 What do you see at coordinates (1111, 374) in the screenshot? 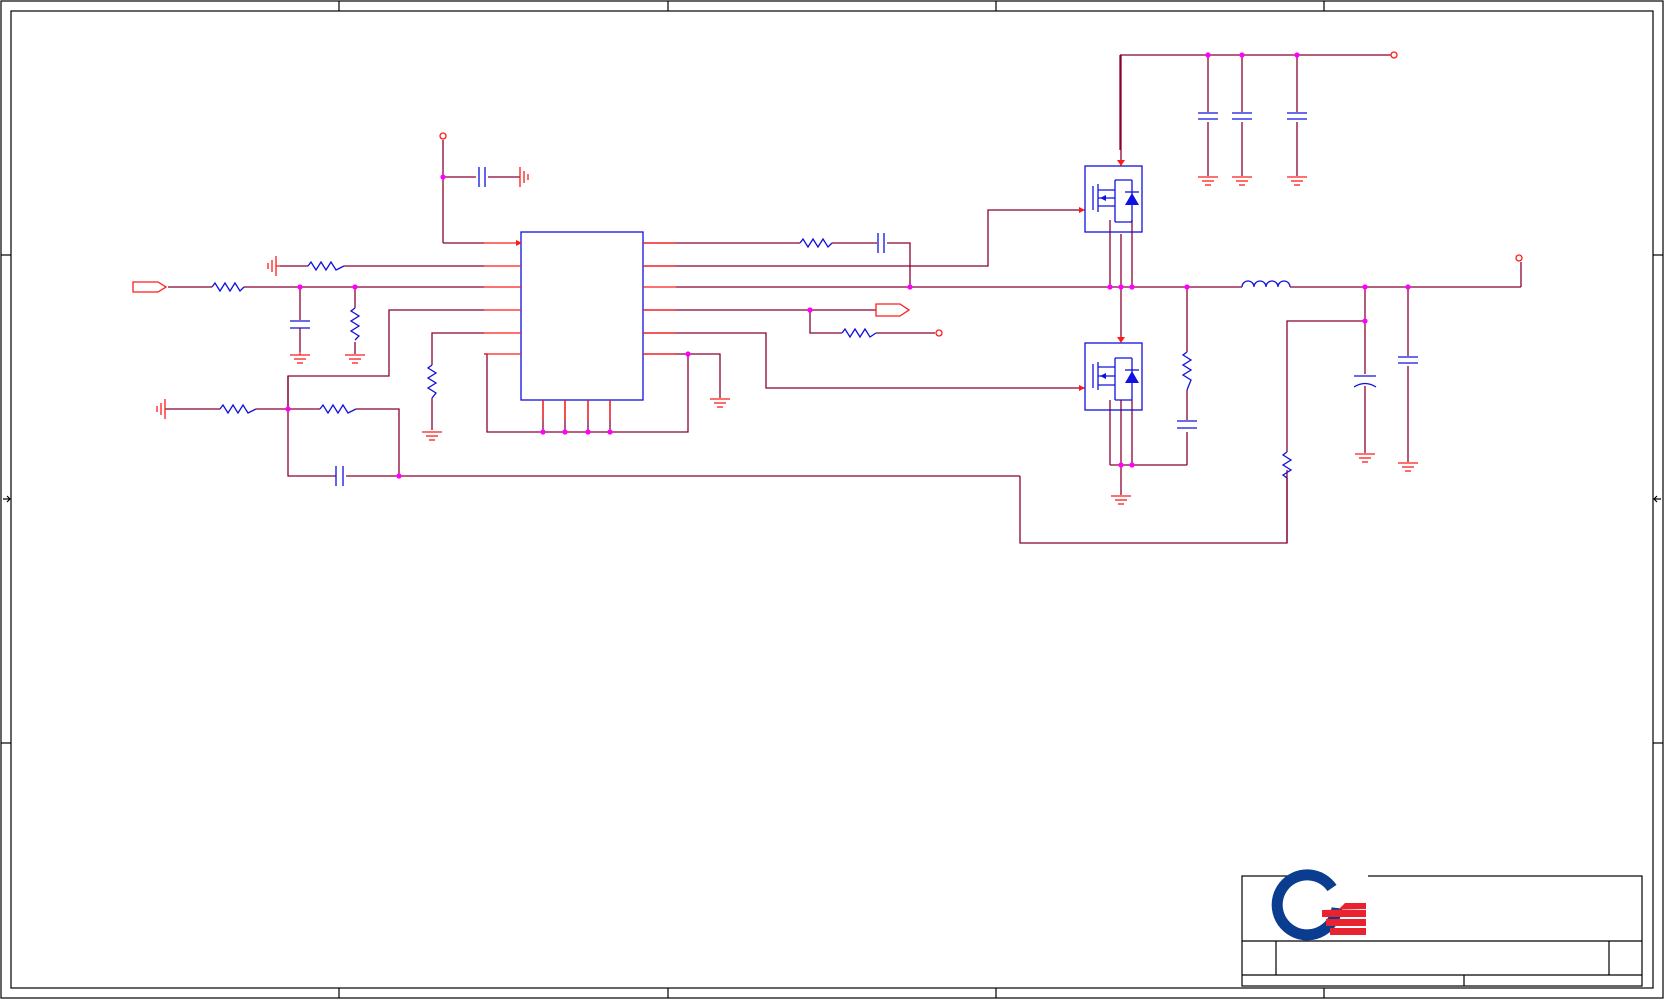
I see `low-side-mosfet` at bounding box center [1111, 374].